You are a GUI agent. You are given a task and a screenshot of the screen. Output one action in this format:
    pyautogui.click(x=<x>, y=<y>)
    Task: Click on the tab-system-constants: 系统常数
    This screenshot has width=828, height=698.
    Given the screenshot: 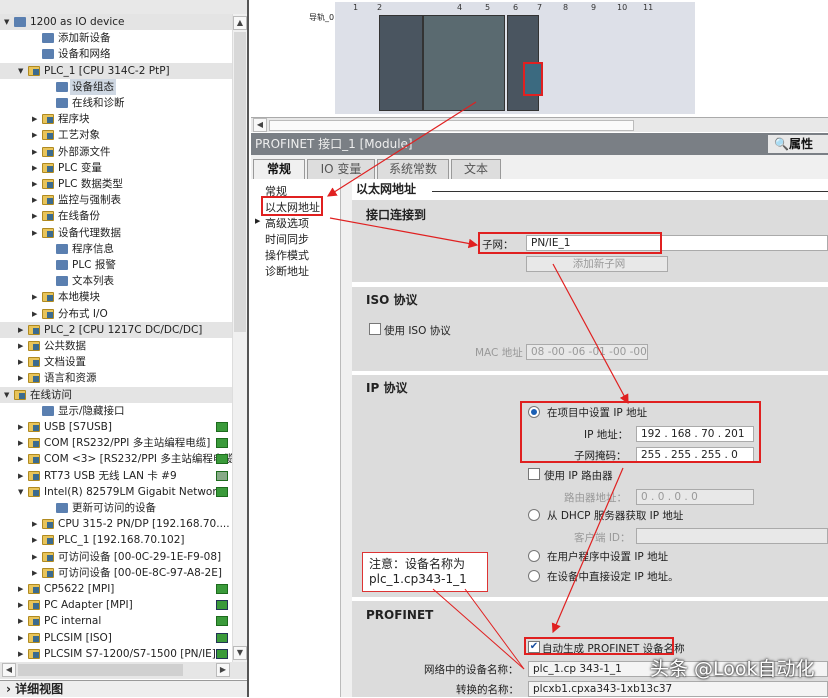 What is the action you would take?
    pyautogui.click(x=413, y=169)
    